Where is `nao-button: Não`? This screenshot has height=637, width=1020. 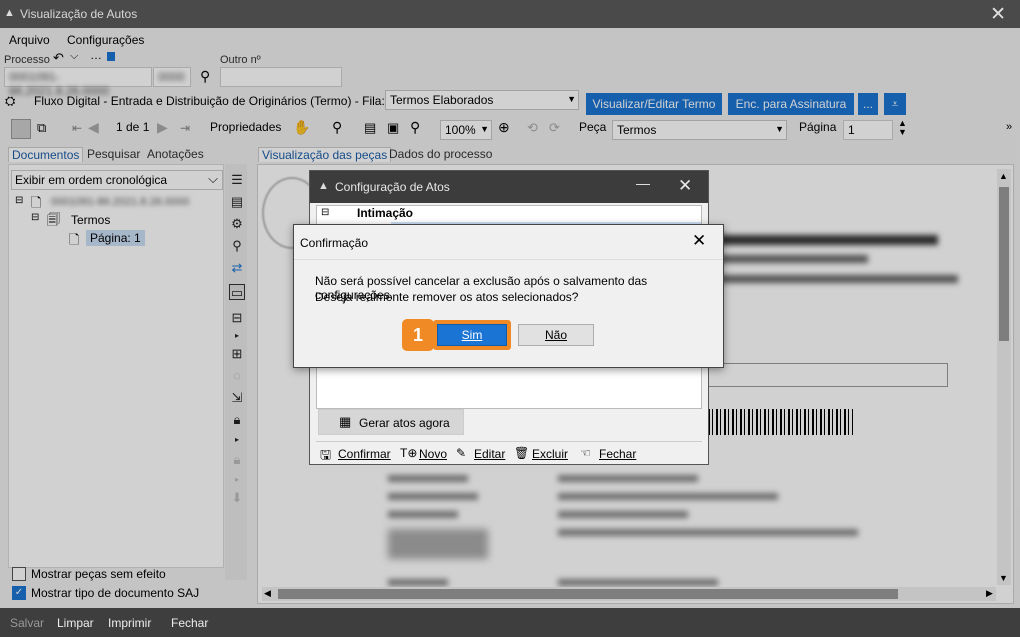 nao-button: Não is located at coordinates (556, 335).